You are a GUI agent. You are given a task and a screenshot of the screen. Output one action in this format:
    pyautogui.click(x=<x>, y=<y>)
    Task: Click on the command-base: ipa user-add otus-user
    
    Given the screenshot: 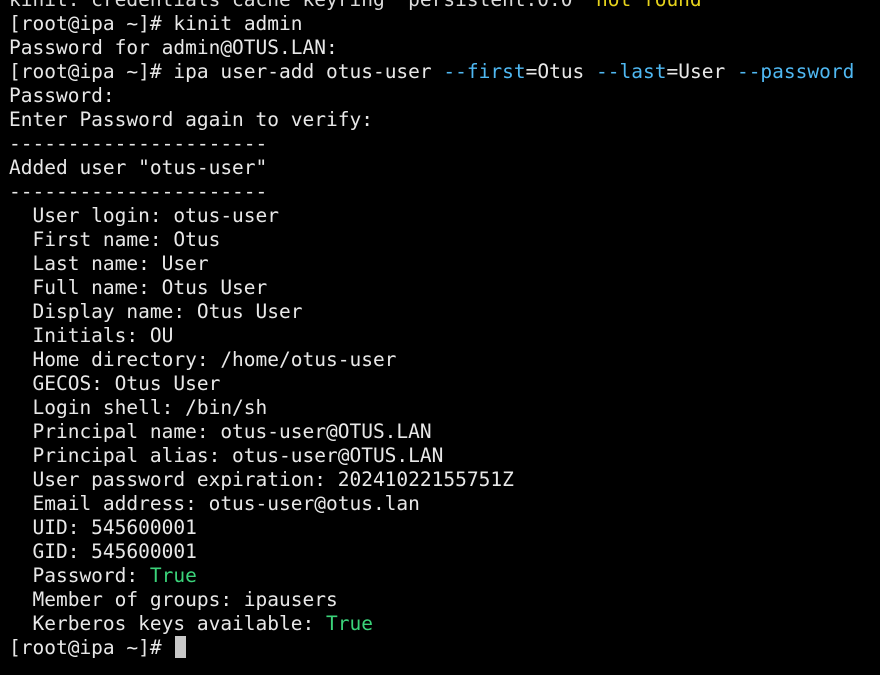 What is the action you would take?
    pyautogui.click(x=308, y=71)
    